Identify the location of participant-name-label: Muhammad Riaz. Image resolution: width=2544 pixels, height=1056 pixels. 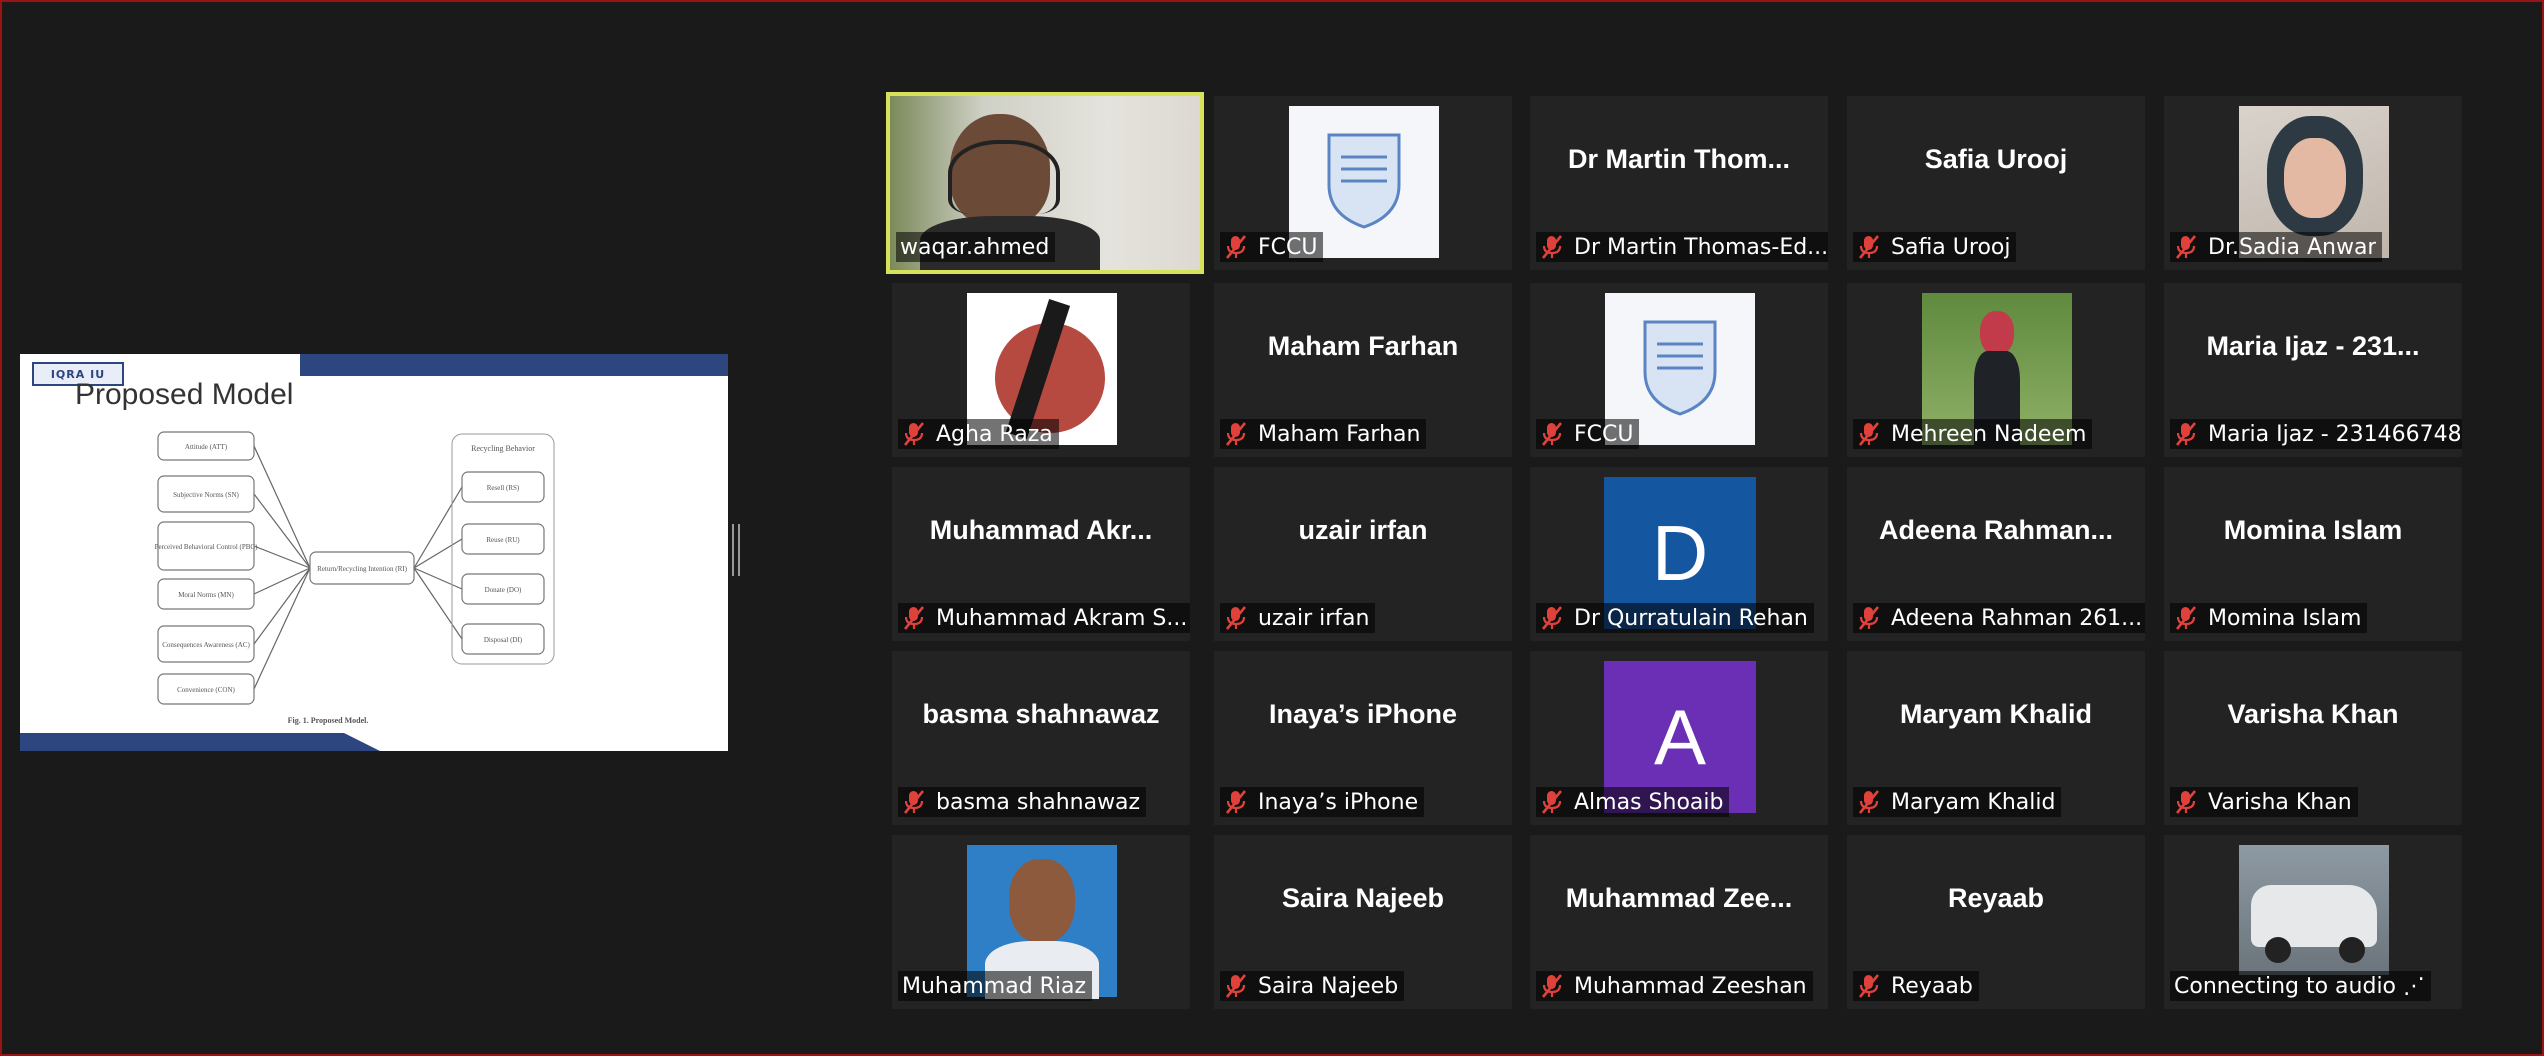
(995, 986).